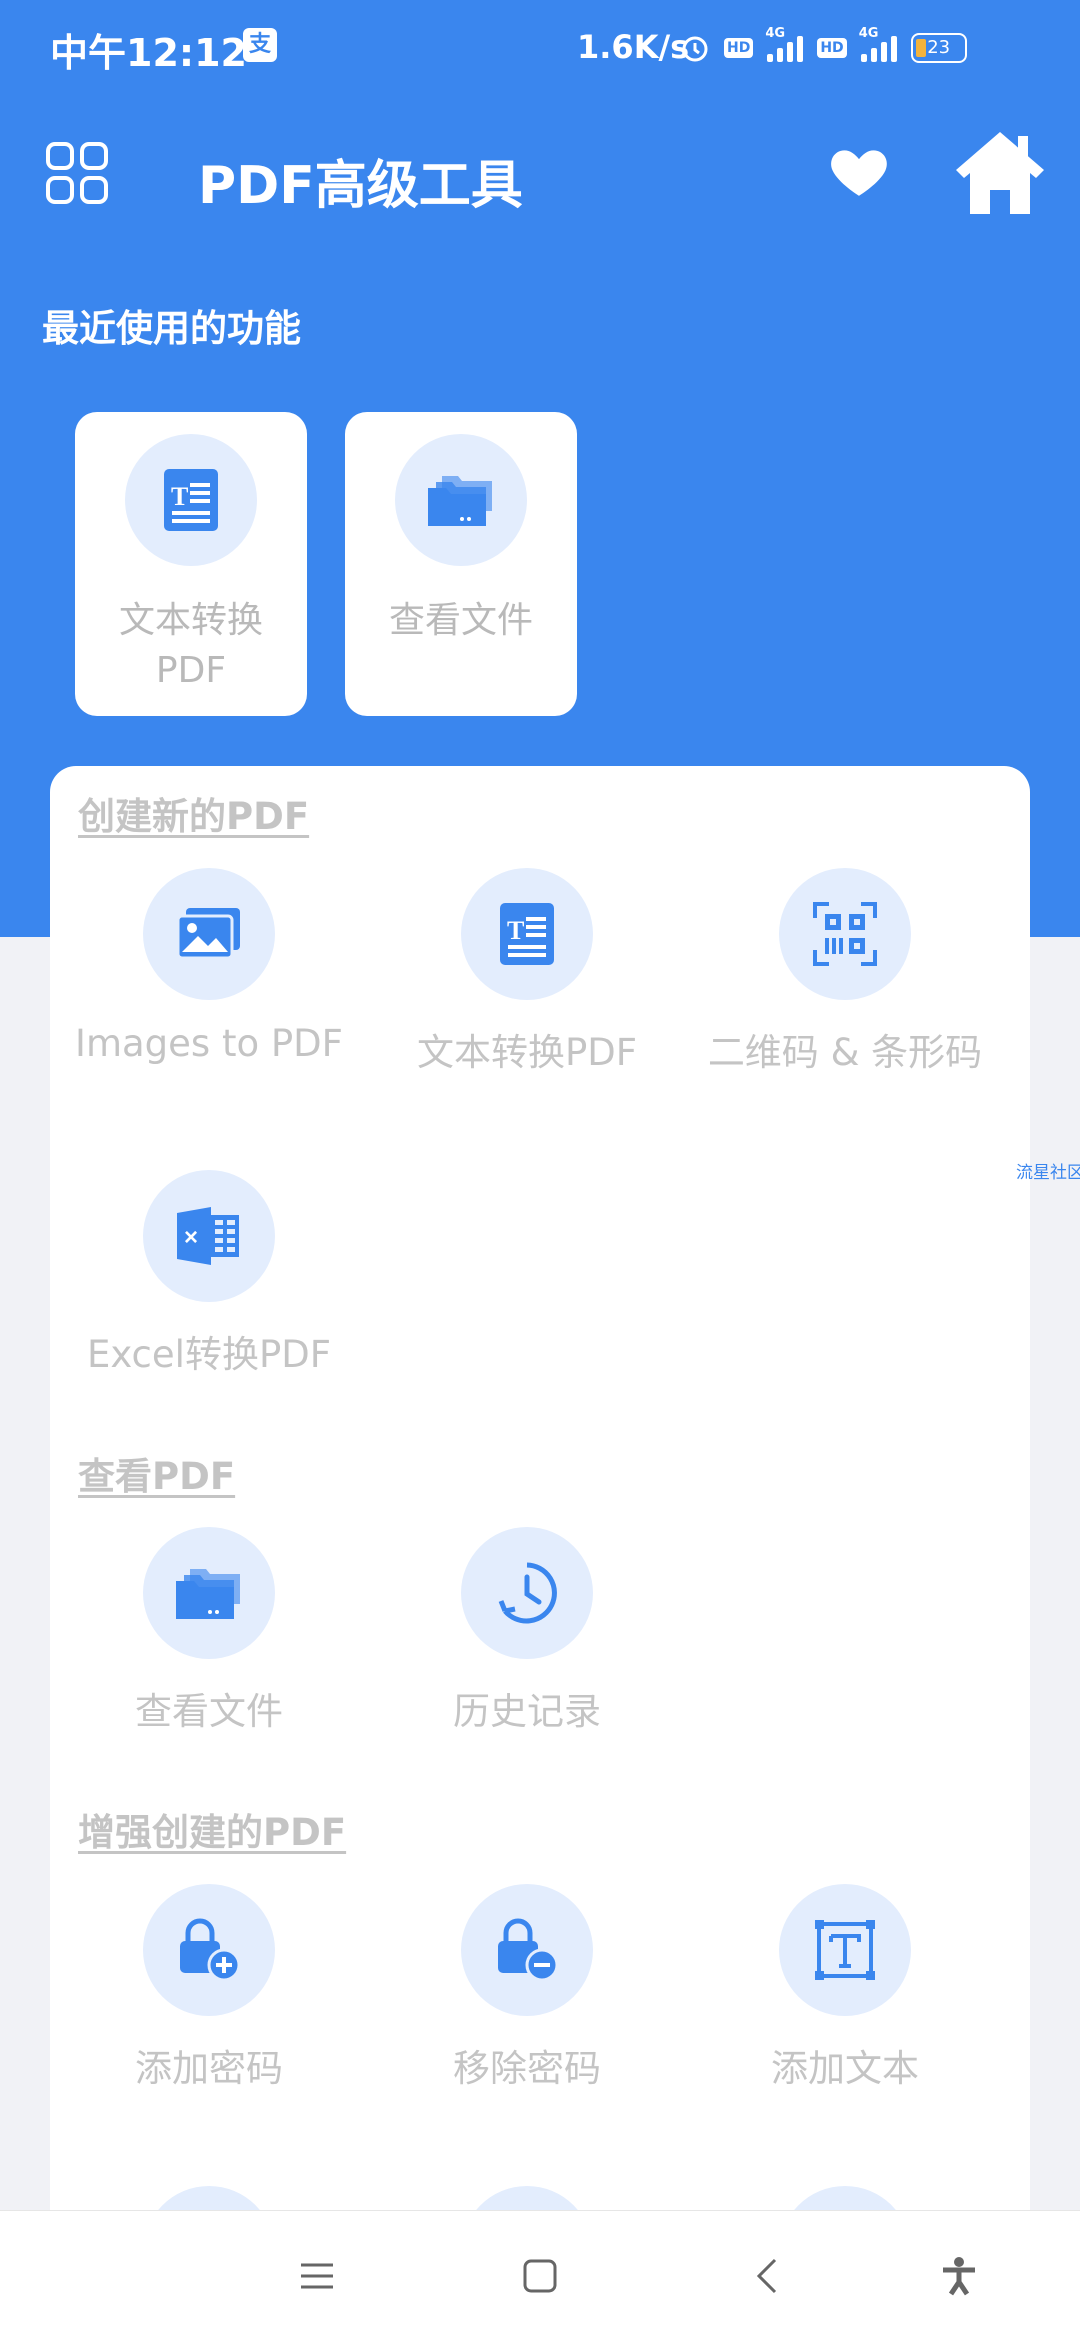 This screenshot has height=2341, width=1080. What do you see at coordinates (739, 48) in the screenshot?
I see `hd-icon: HD` at bounding box center [739, 48].